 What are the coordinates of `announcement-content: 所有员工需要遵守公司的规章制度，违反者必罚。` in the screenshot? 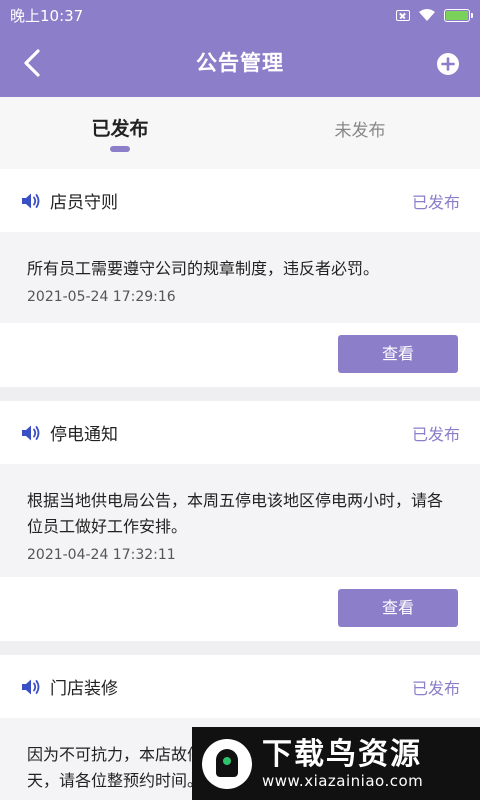 It's located at (203, 268).